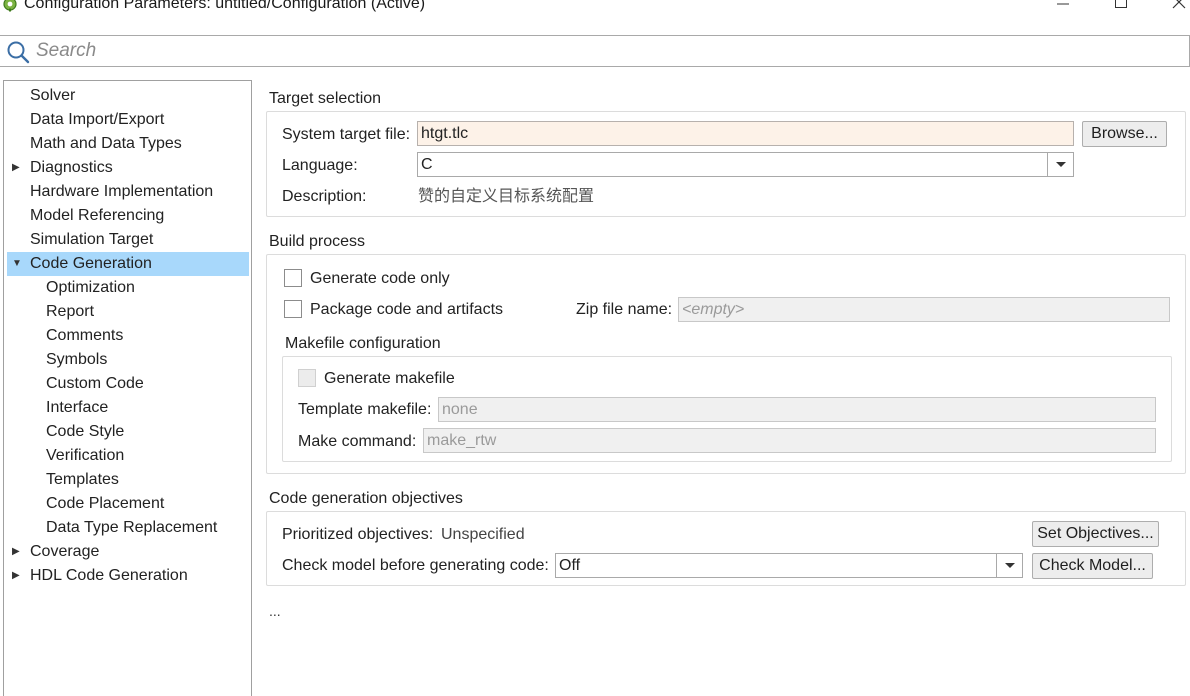 The image size is (1190, 696). I want to click on tree-item-label: Optimization, so click(90, 287).